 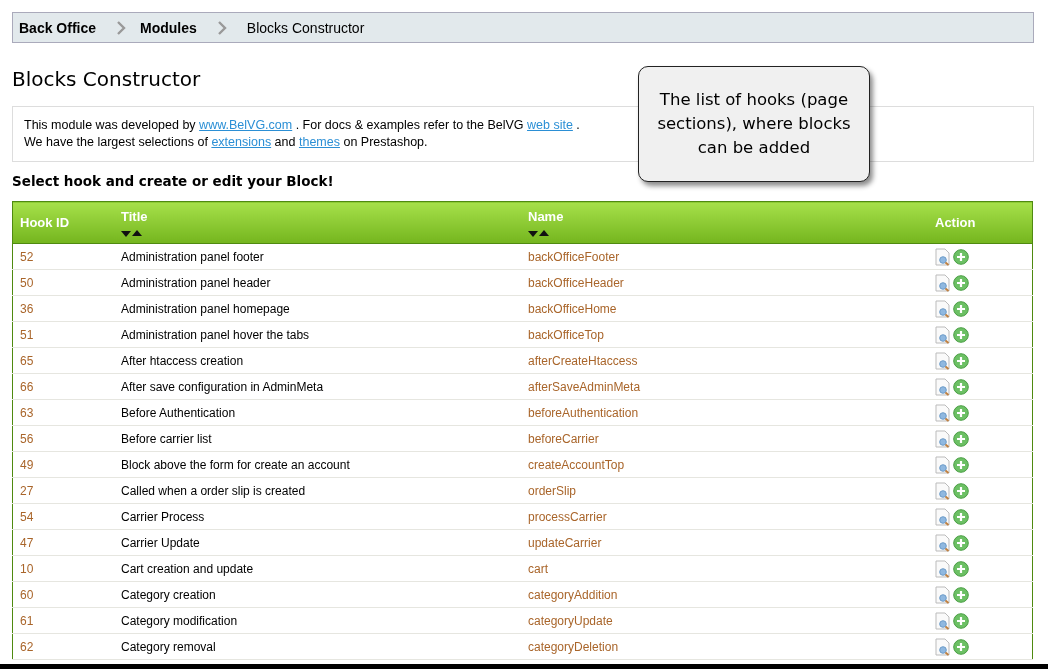 What do you see at coordinates (723, 646) in the screenshot?
I see `table-cell: categoryDeletion` at bounding box center [723, 646].